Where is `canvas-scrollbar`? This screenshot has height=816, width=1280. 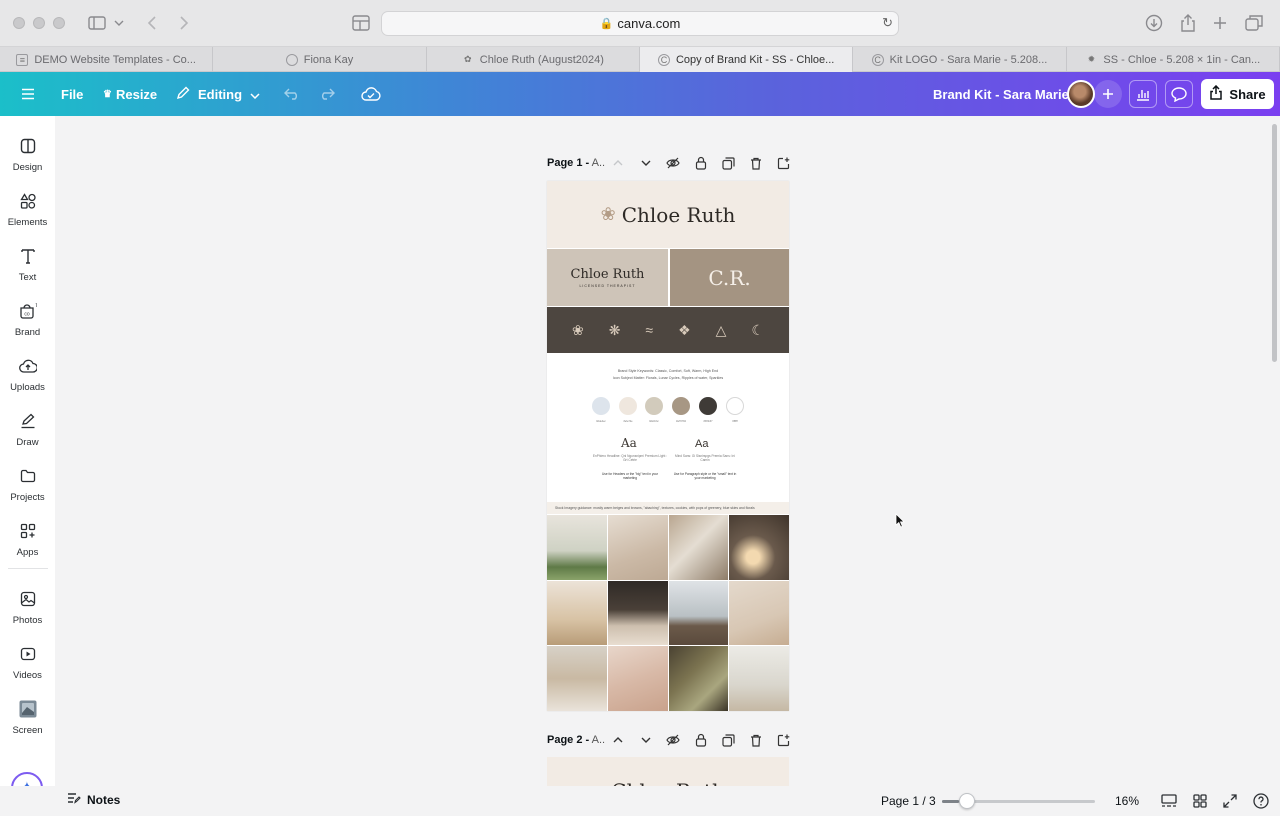
canvas-scrollbar is located at coordinates (1274, 243).